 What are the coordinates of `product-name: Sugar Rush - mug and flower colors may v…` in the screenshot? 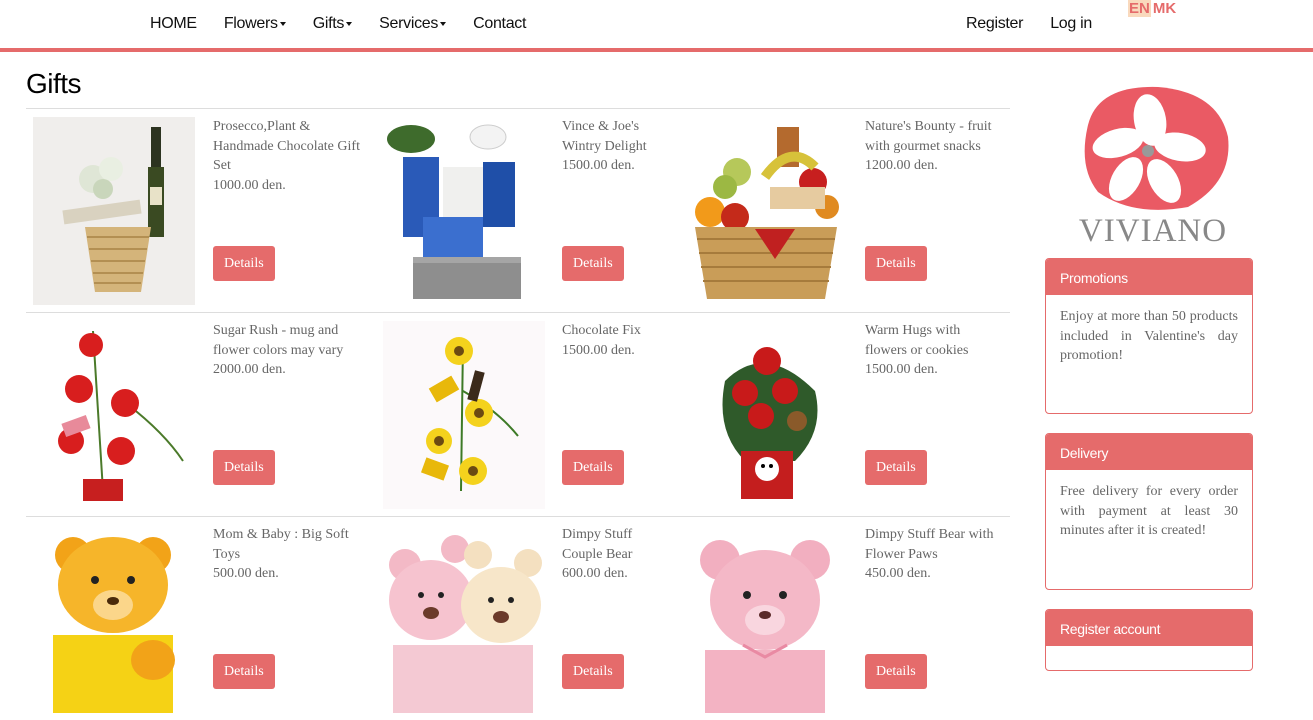 It's located at (292, 340).